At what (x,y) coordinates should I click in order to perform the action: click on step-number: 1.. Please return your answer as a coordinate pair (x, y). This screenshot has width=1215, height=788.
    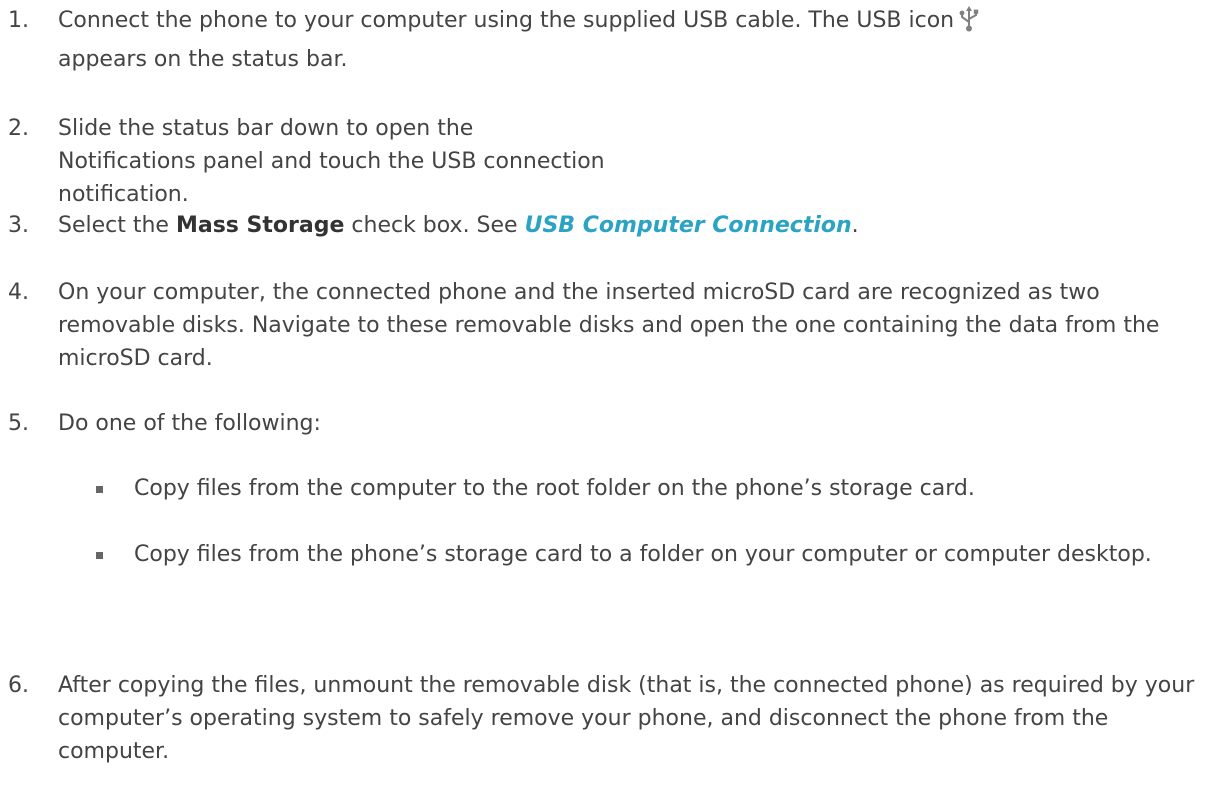
    Looking at the image, I should click on (18, 20).